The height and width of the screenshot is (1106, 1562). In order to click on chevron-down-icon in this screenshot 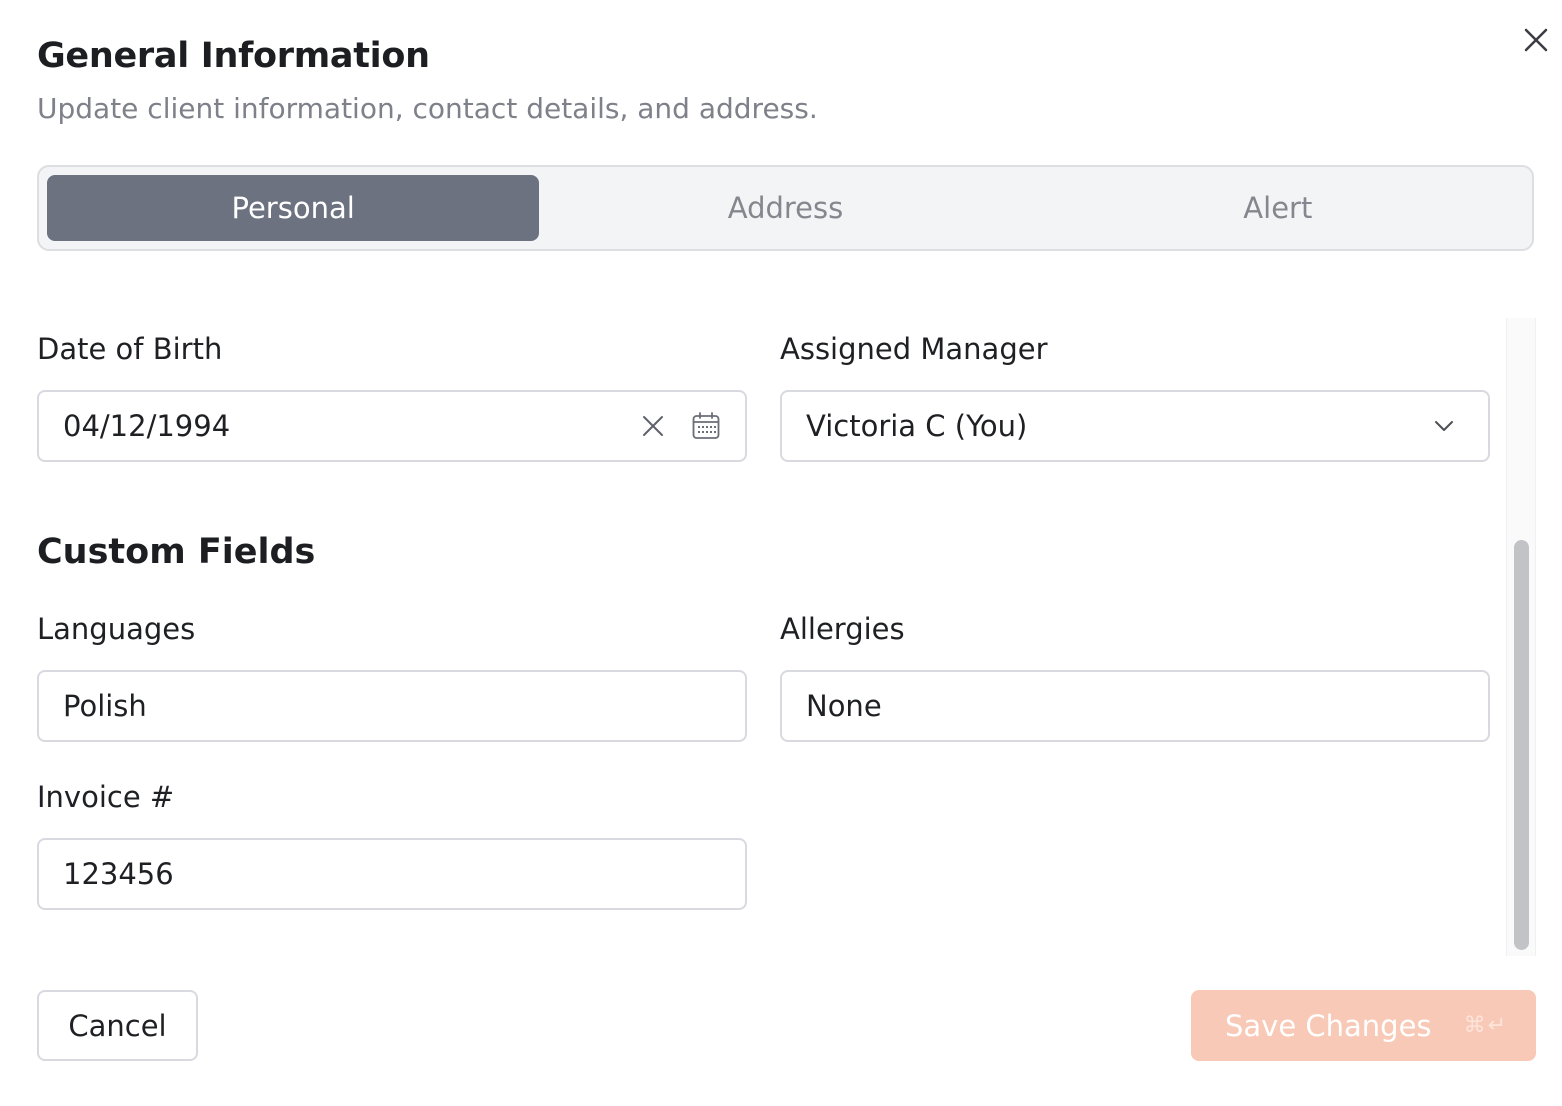, I will do `click(1444, 426)`.